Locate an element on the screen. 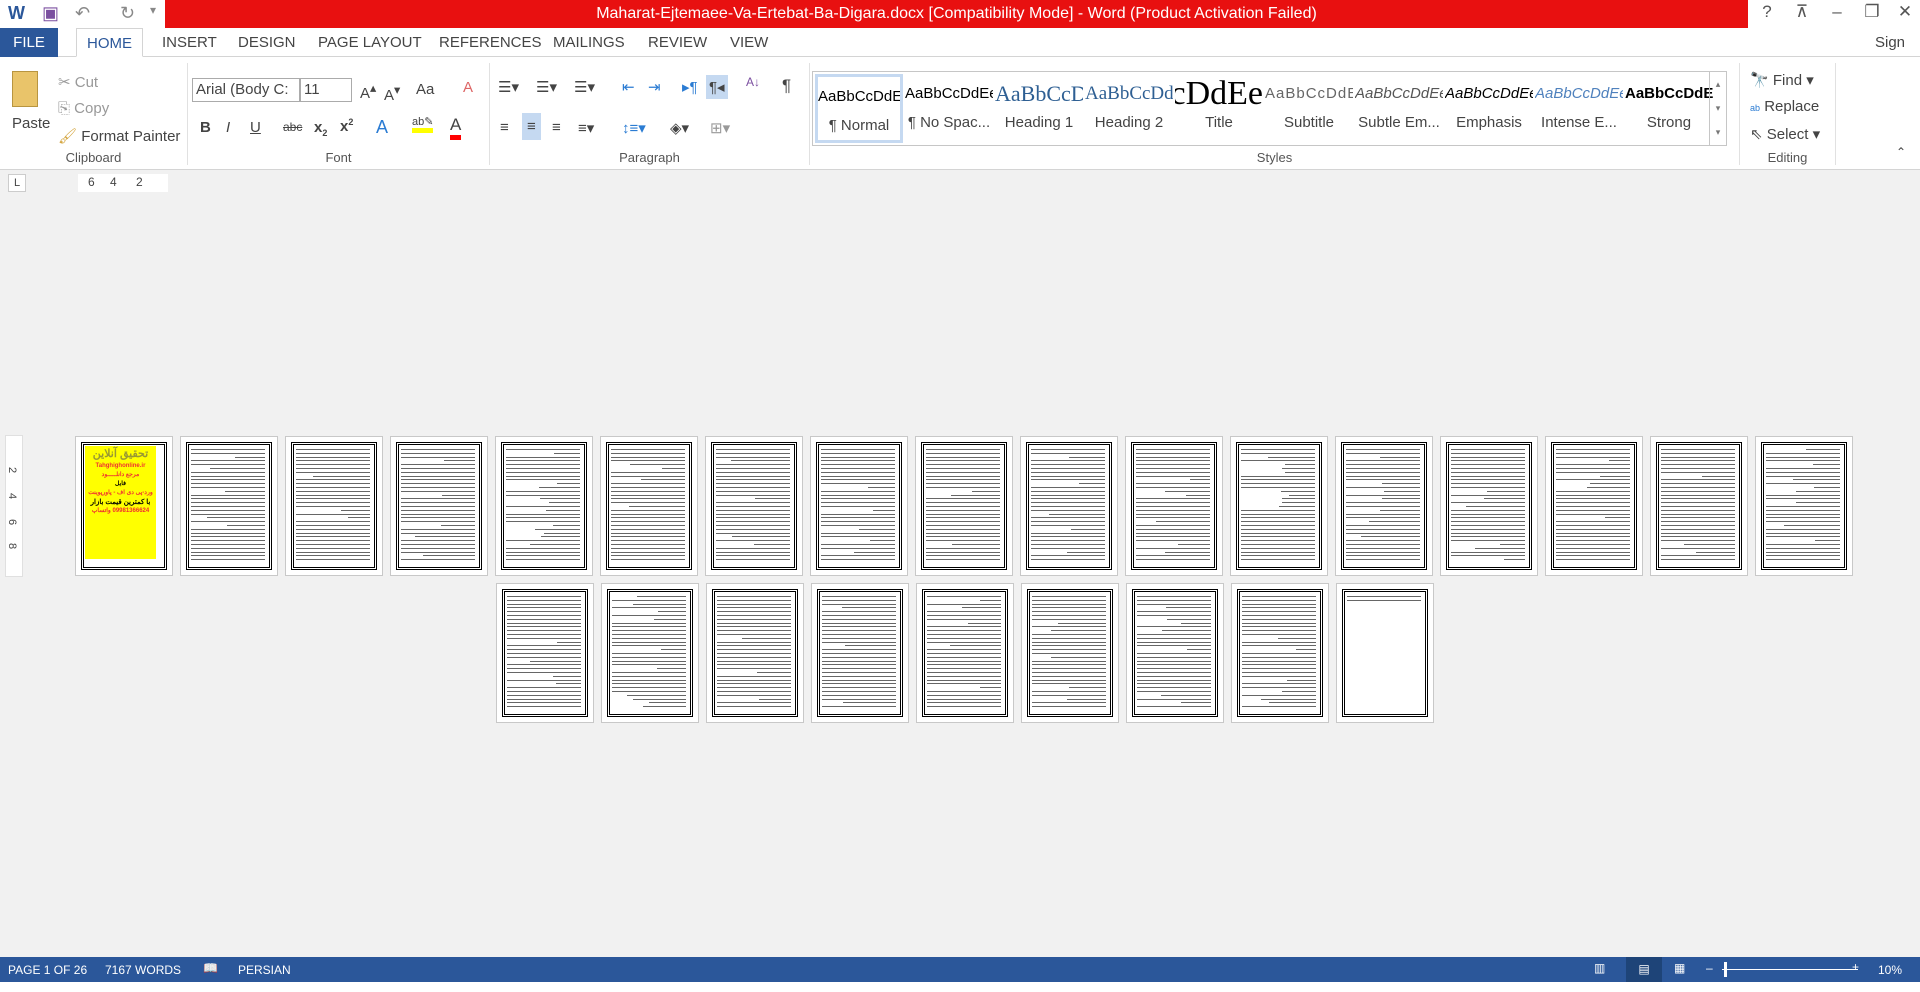 This screenshot has width=1920, height=992. superscript-icon: x2 is located at coordinates (346, 126).